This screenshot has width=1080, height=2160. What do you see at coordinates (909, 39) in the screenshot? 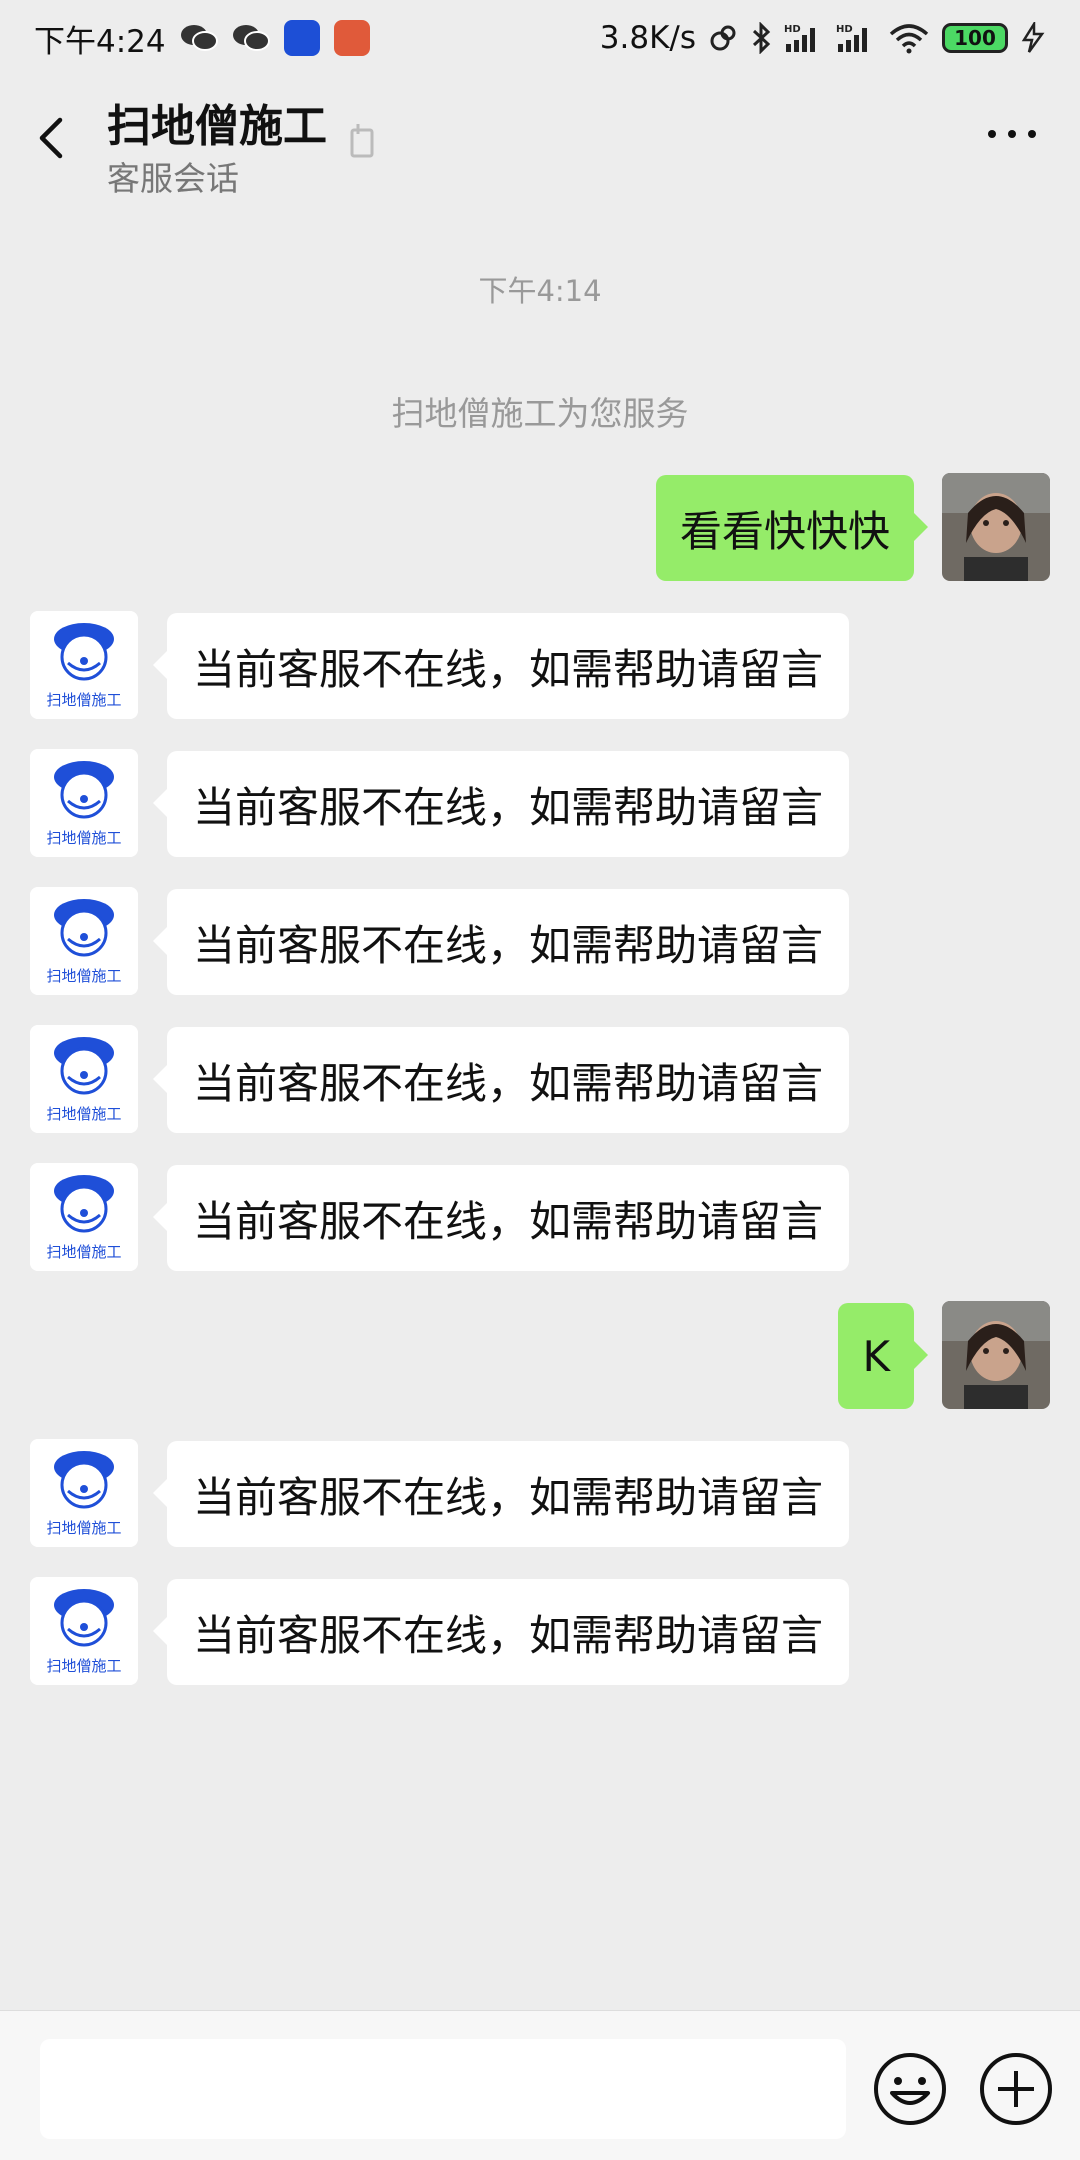
I see `wifi-icon` at bounding box center [909, 39].